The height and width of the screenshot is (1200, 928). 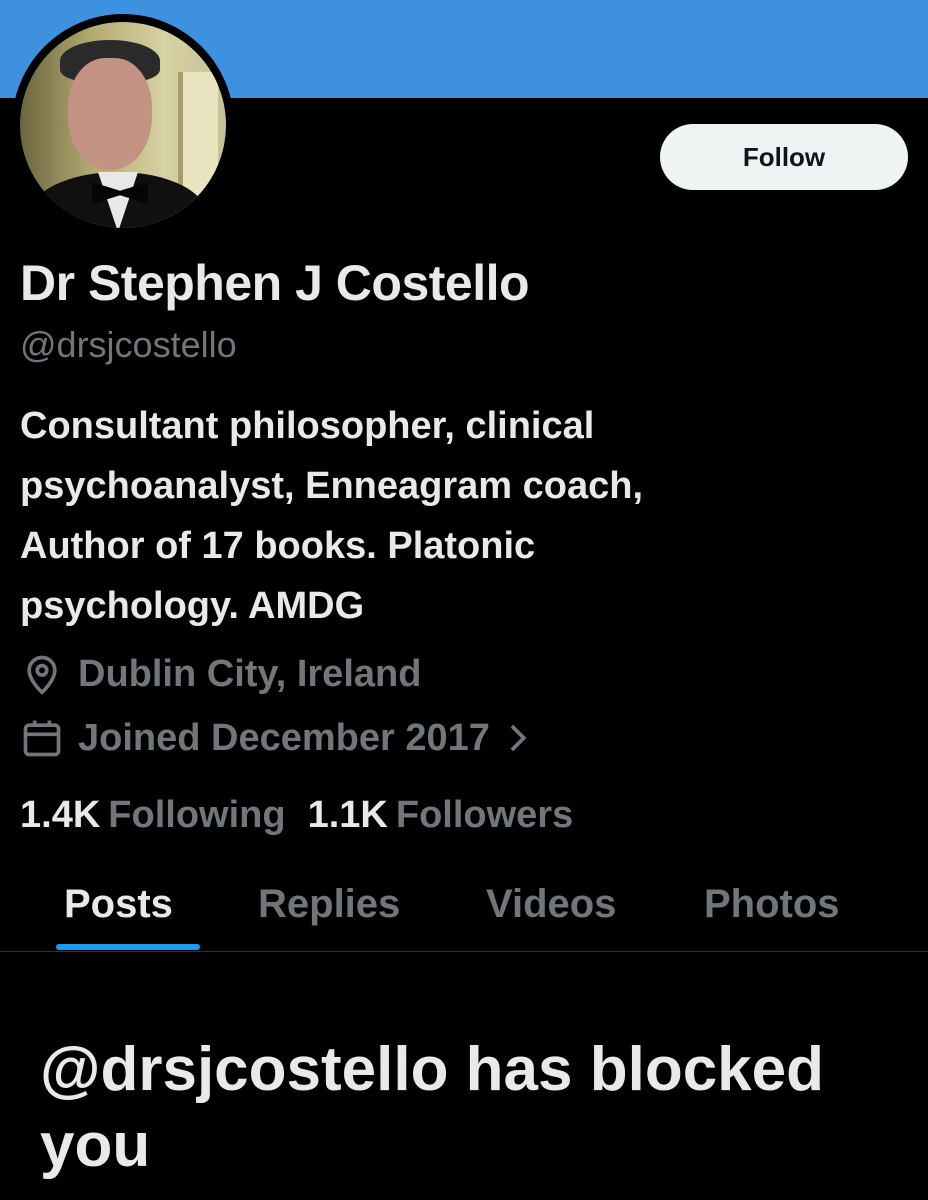 I want to click on follow-stats: 1.4K Following 1.1K Followers, so click(x=307, y=815).